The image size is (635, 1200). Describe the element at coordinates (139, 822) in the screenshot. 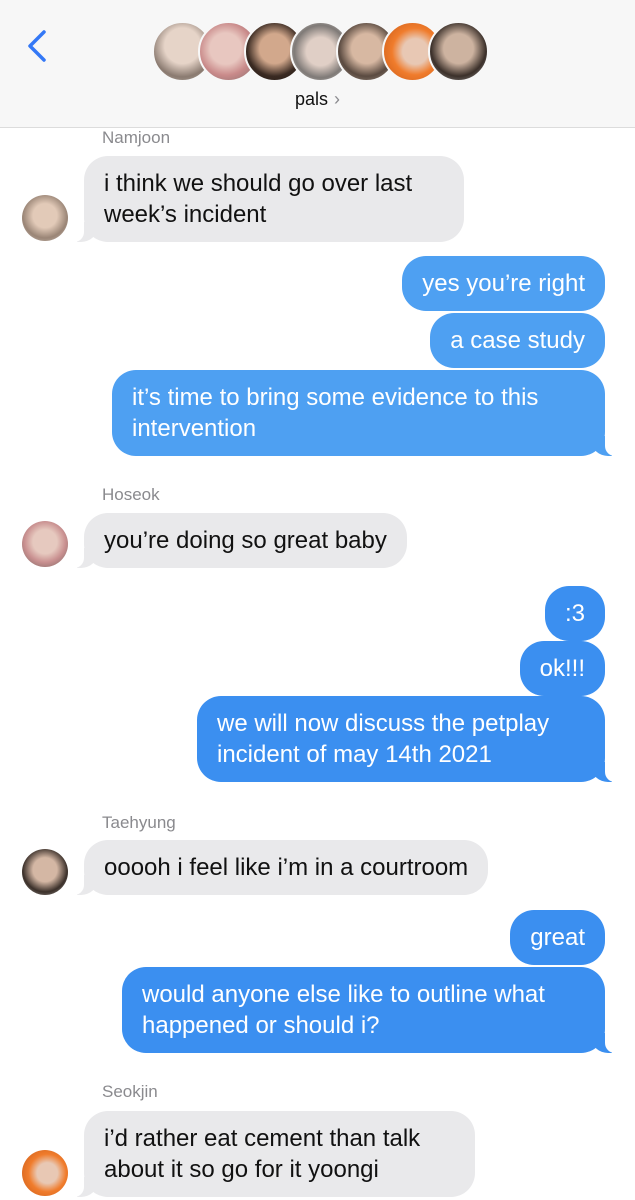

I see `sender-name: Taehyung` at that location.